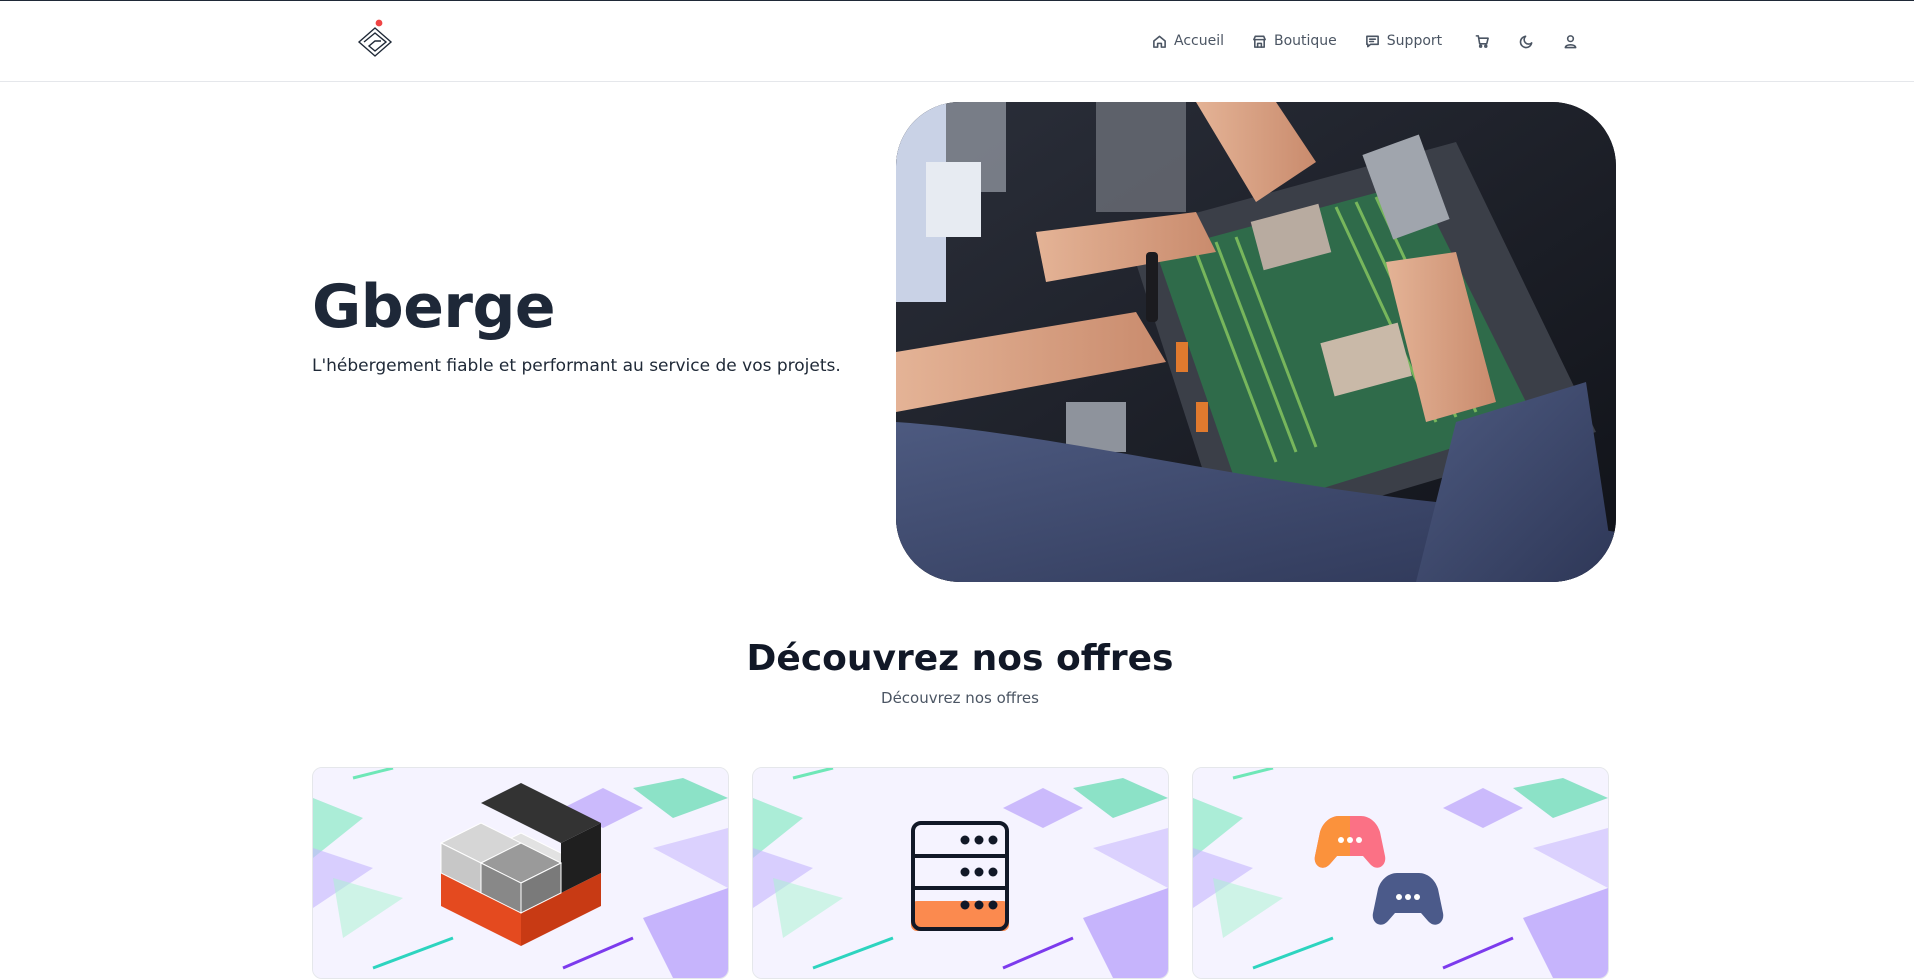 Image resolution: width=1914 pixels, height=979 pixels. I want to click on user-icon, so click(1570, 41).